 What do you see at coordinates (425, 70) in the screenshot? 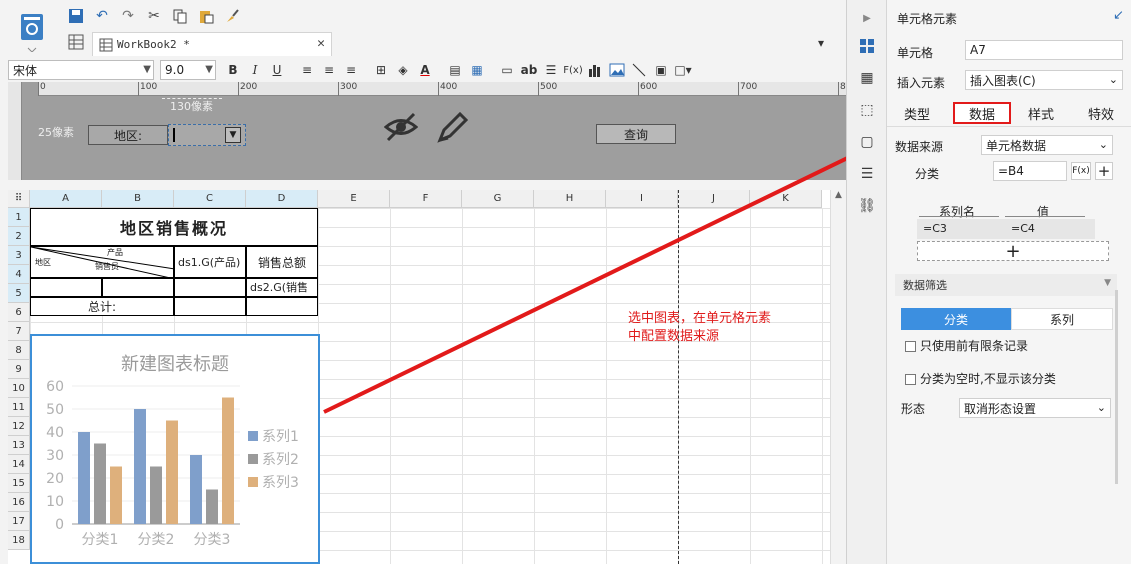
I see `font-color-icon: A` at bounding box center [425, 70].